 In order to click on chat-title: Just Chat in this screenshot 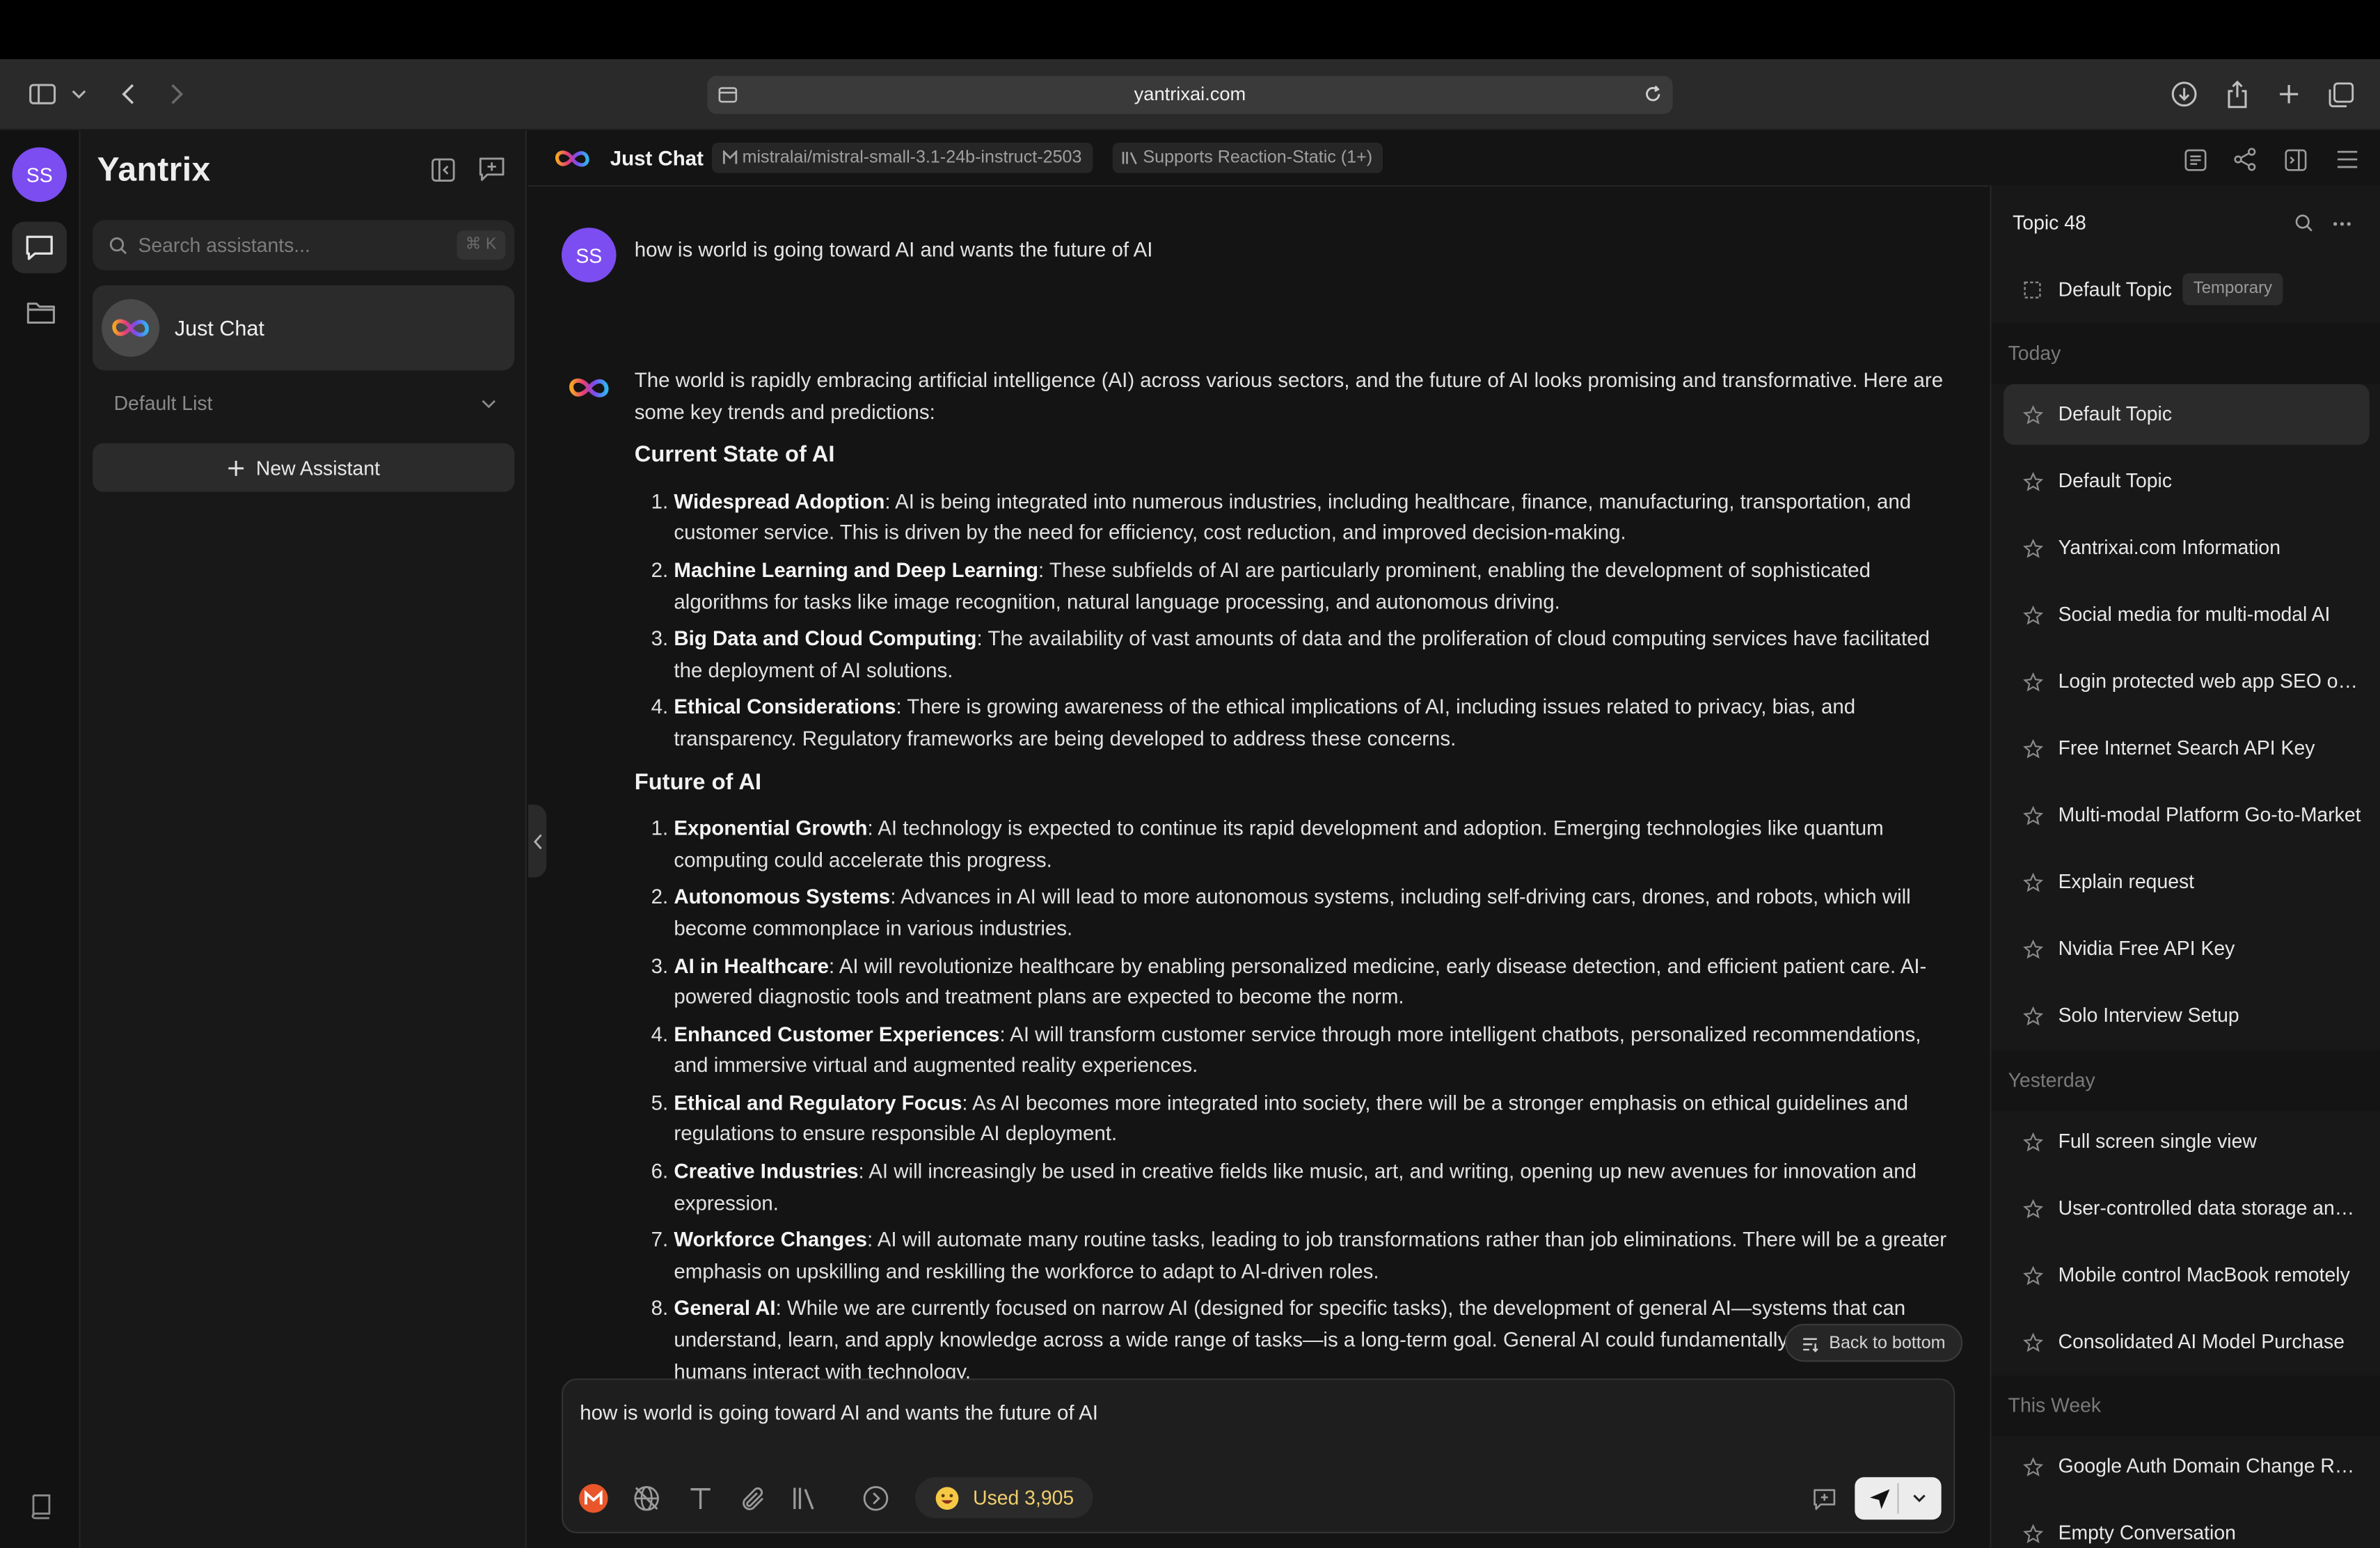, I will do `click(657, 159)`.